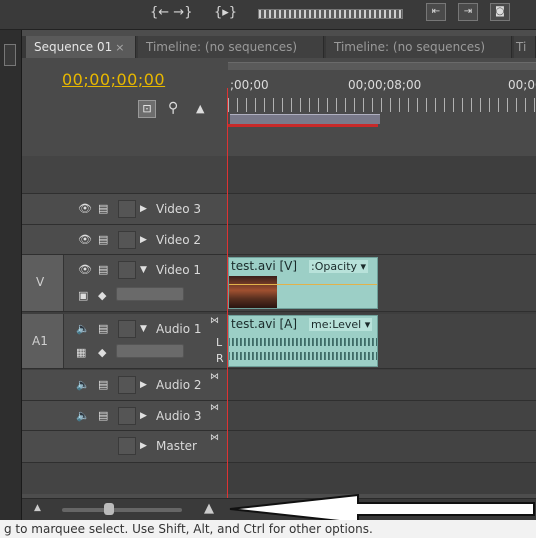  I want to click on zoom-in-icon: ▲, so click(209, 508).